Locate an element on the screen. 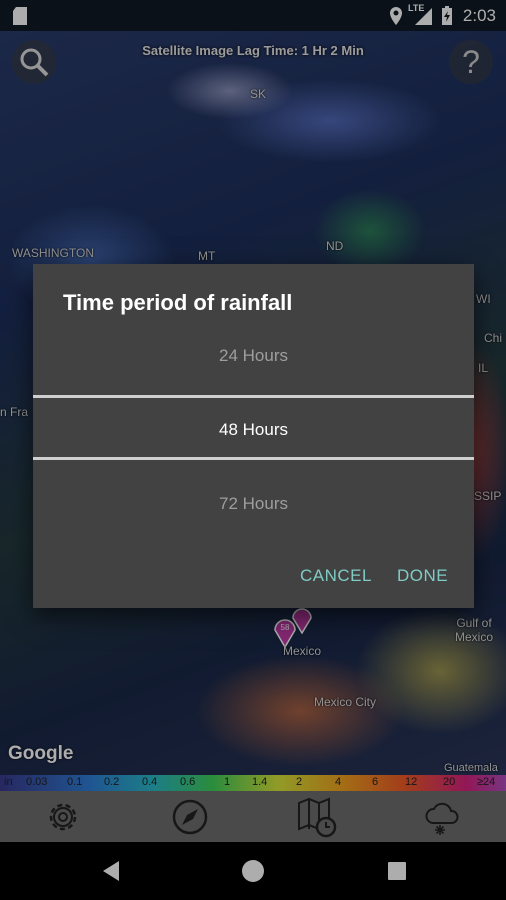 The width and height of the screenshot is (506, 900). picker-option-24-hours: 24 Hours is located at coordinates (253, 356).